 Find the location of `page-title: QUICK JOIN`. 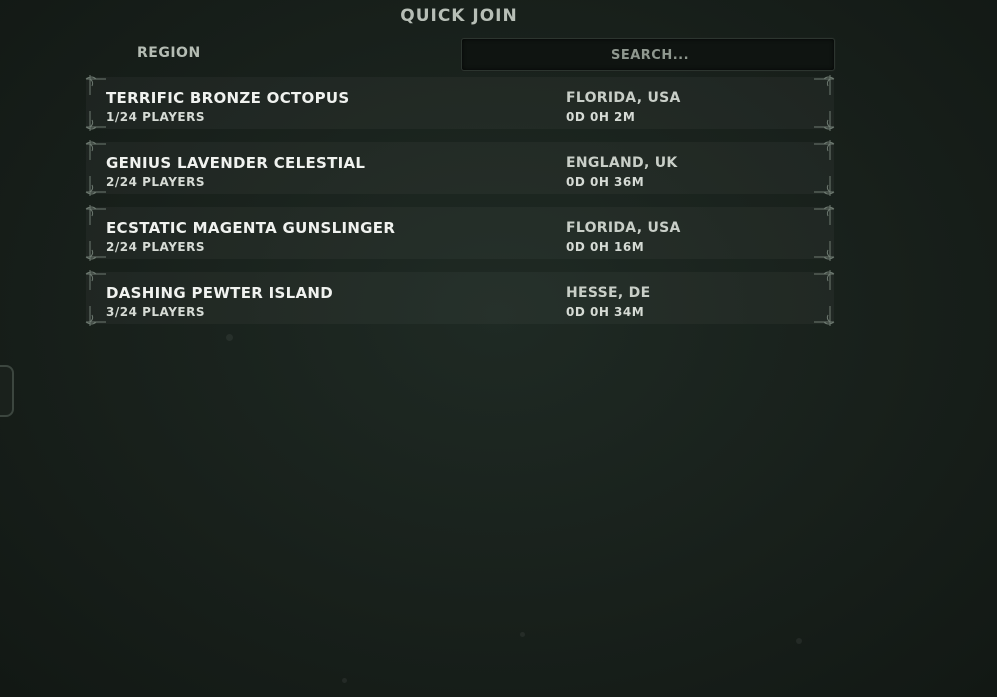

page-title: QUICK JOIN is located at coordinates (459, 16).